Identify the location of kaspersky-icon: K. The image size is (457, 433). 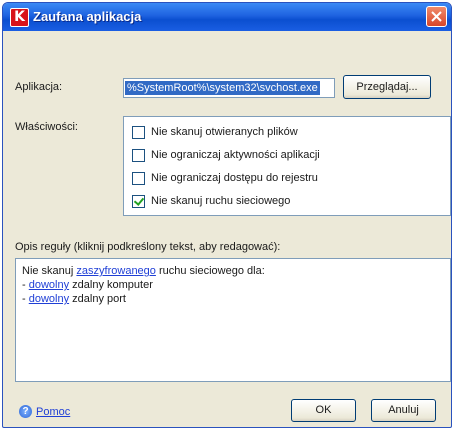
(19, 17).